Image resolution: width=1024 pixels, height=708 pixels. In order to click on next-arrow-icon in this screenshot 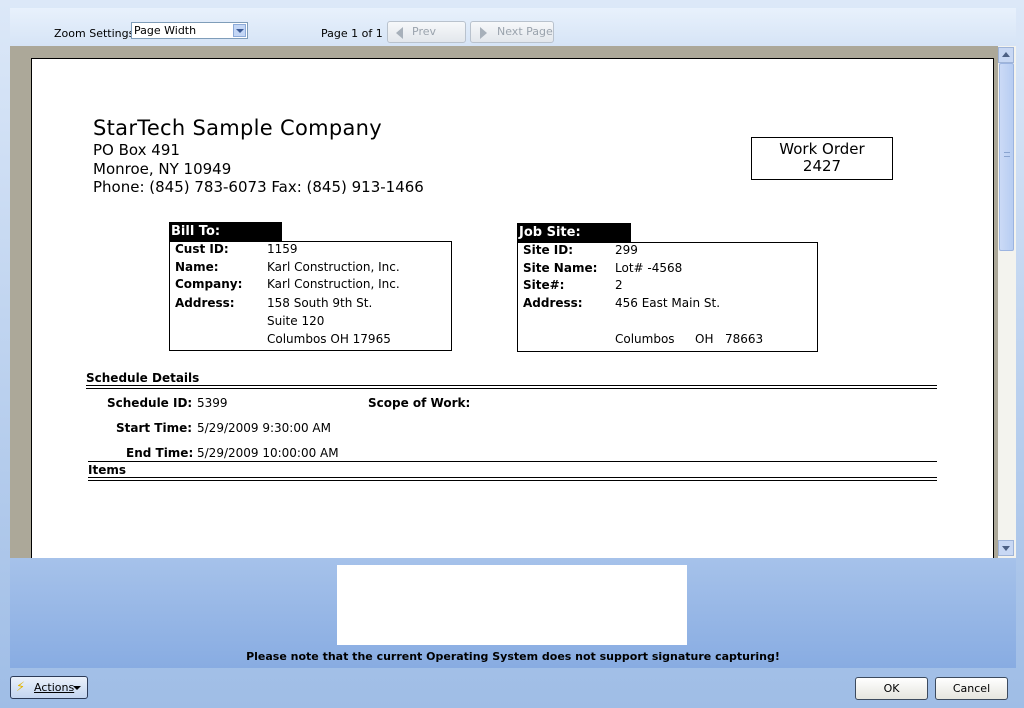, I will do `click(483, 33)`.